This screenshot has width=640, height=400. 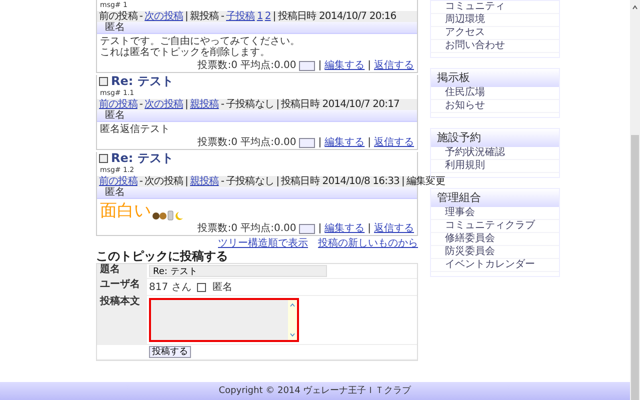 I want to click on sort-link: ツリー構造順で表示, so click(x=263, y=243).